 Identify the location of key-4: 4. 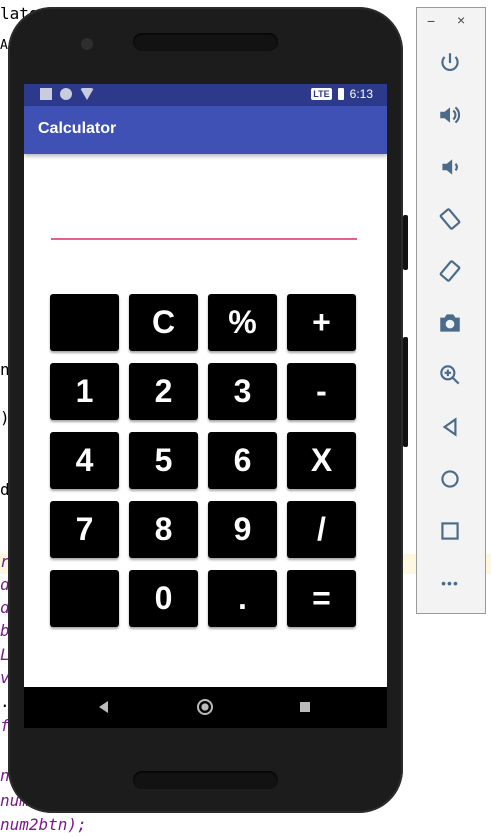
(84, 460).